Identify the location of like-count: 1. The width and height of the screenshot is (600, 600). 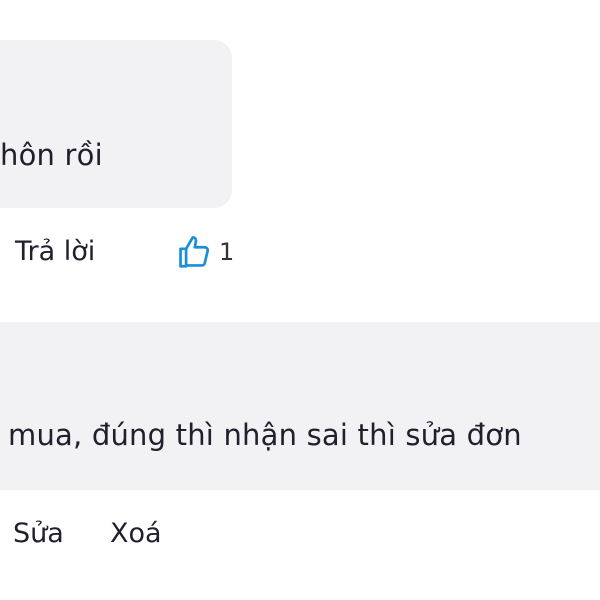
(227, 252).